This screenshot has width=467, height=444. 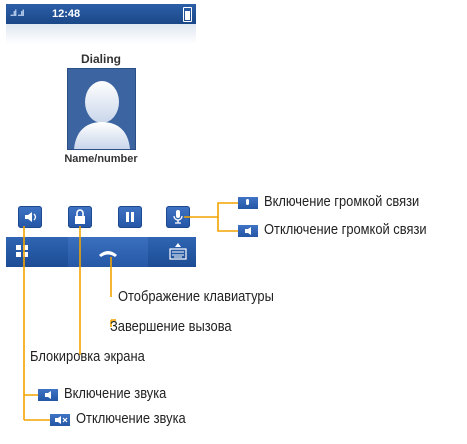 I want to click on callout-speaker-on: Включение громкой связи, so click(x=342, y=201).